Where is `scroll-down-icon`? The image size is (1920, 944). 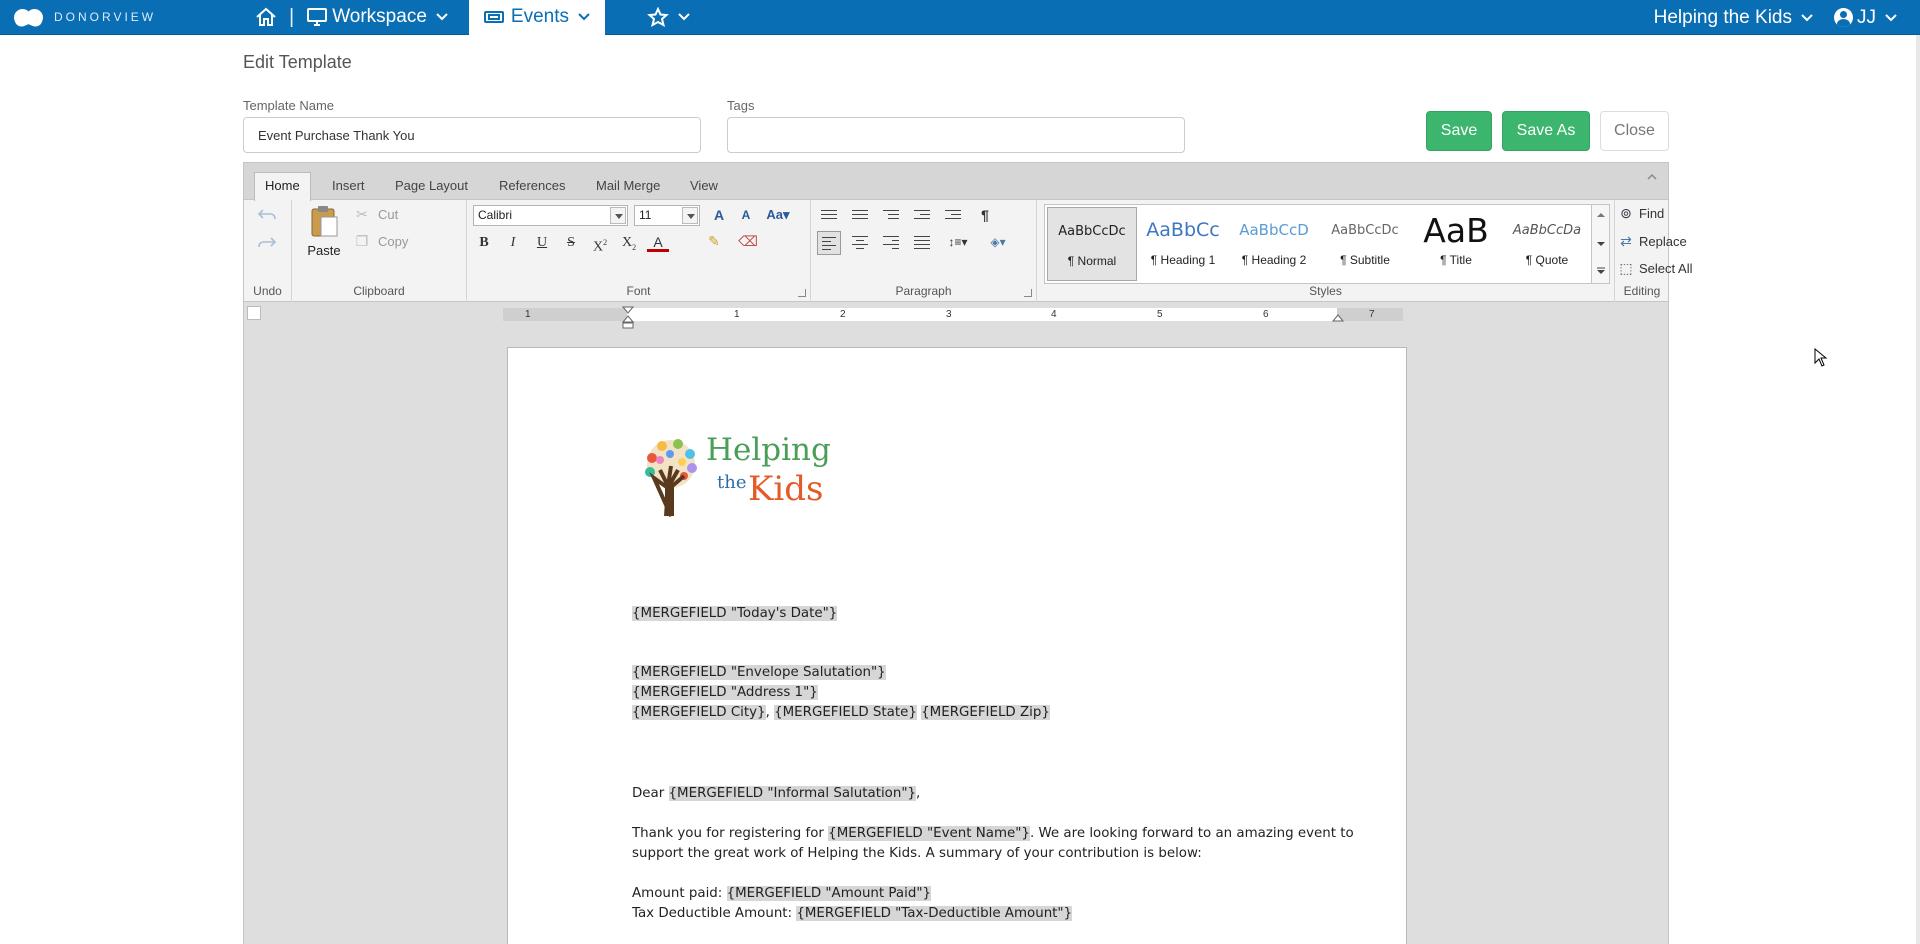 scroll-down-icon is located at coordinates (1601, 244).